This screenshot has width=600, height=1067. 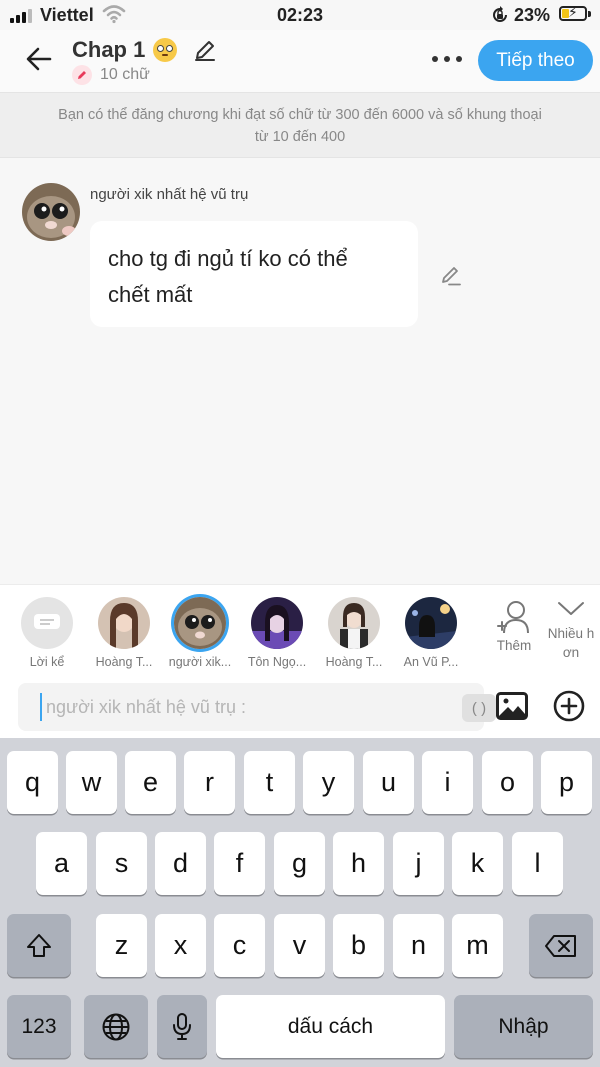 What do you see at coordinates (500, 14) in the screenshot?
I see `rotation-lock-icon` at bounding box center [500, 14].